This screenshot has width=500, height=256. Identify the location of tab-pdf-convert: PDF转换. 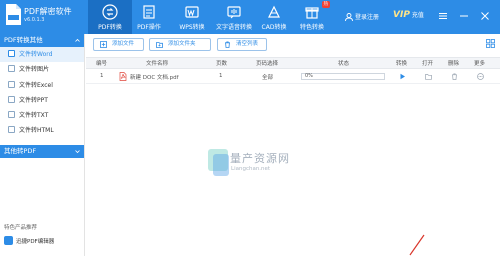
(110, 17).